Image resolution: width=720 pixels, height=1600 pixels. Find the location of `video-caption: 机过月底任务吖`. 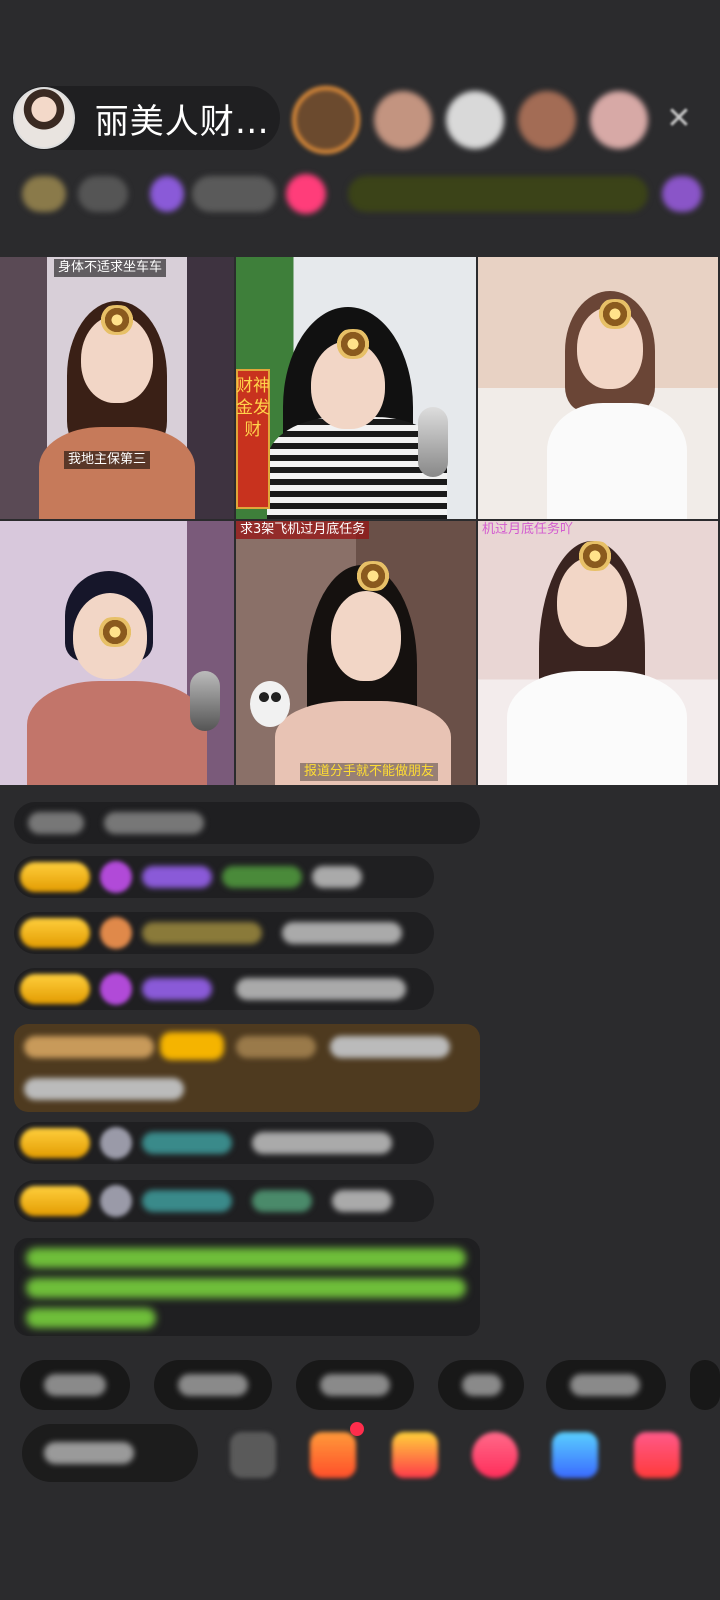

video-caption: 机过月底任务吖 is located at coordinates (528, 529).